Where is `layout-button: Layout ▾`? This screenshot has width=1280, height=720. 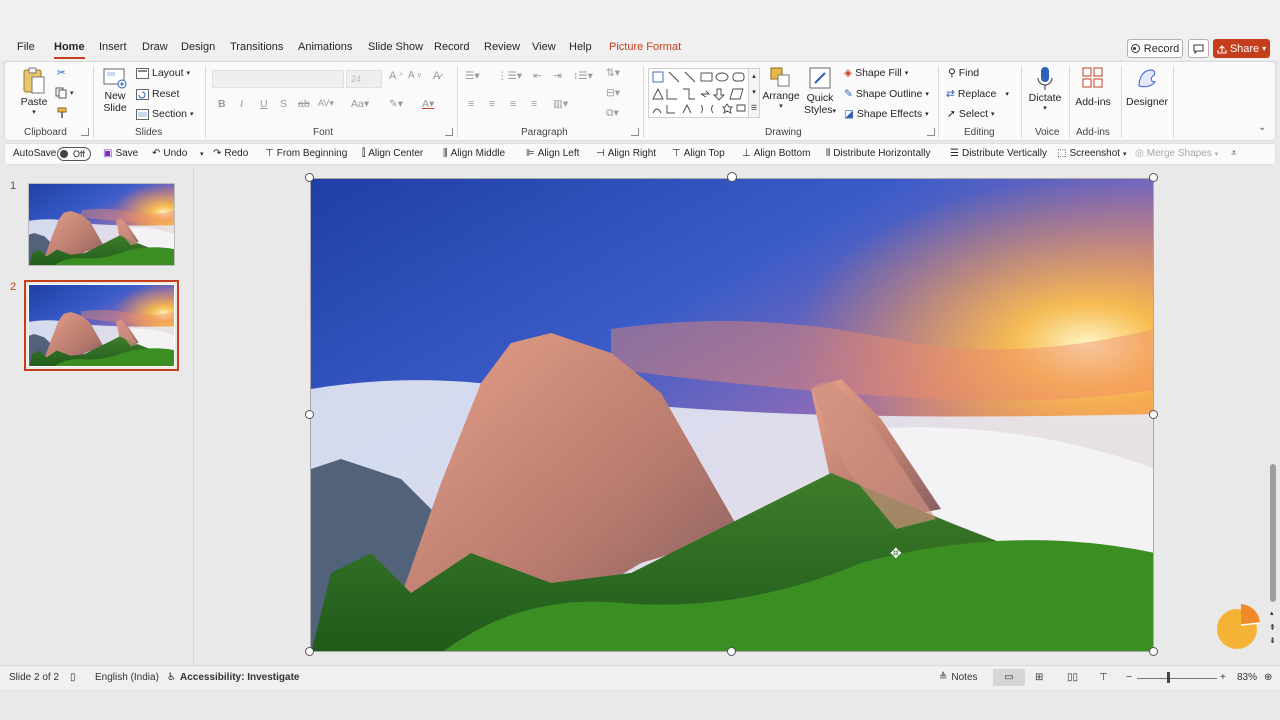
layout-button: Layout ▾ is located at coordinates (163, 73).